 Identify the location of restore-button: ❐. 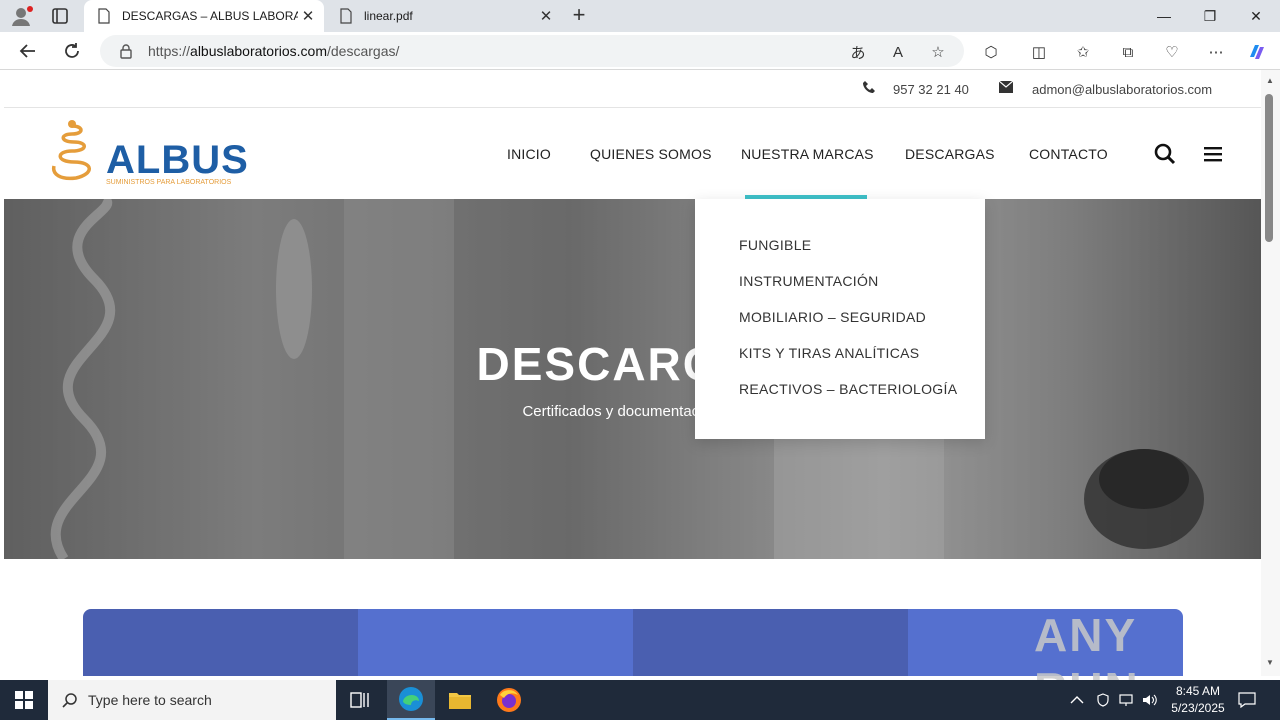
(1210, 16).